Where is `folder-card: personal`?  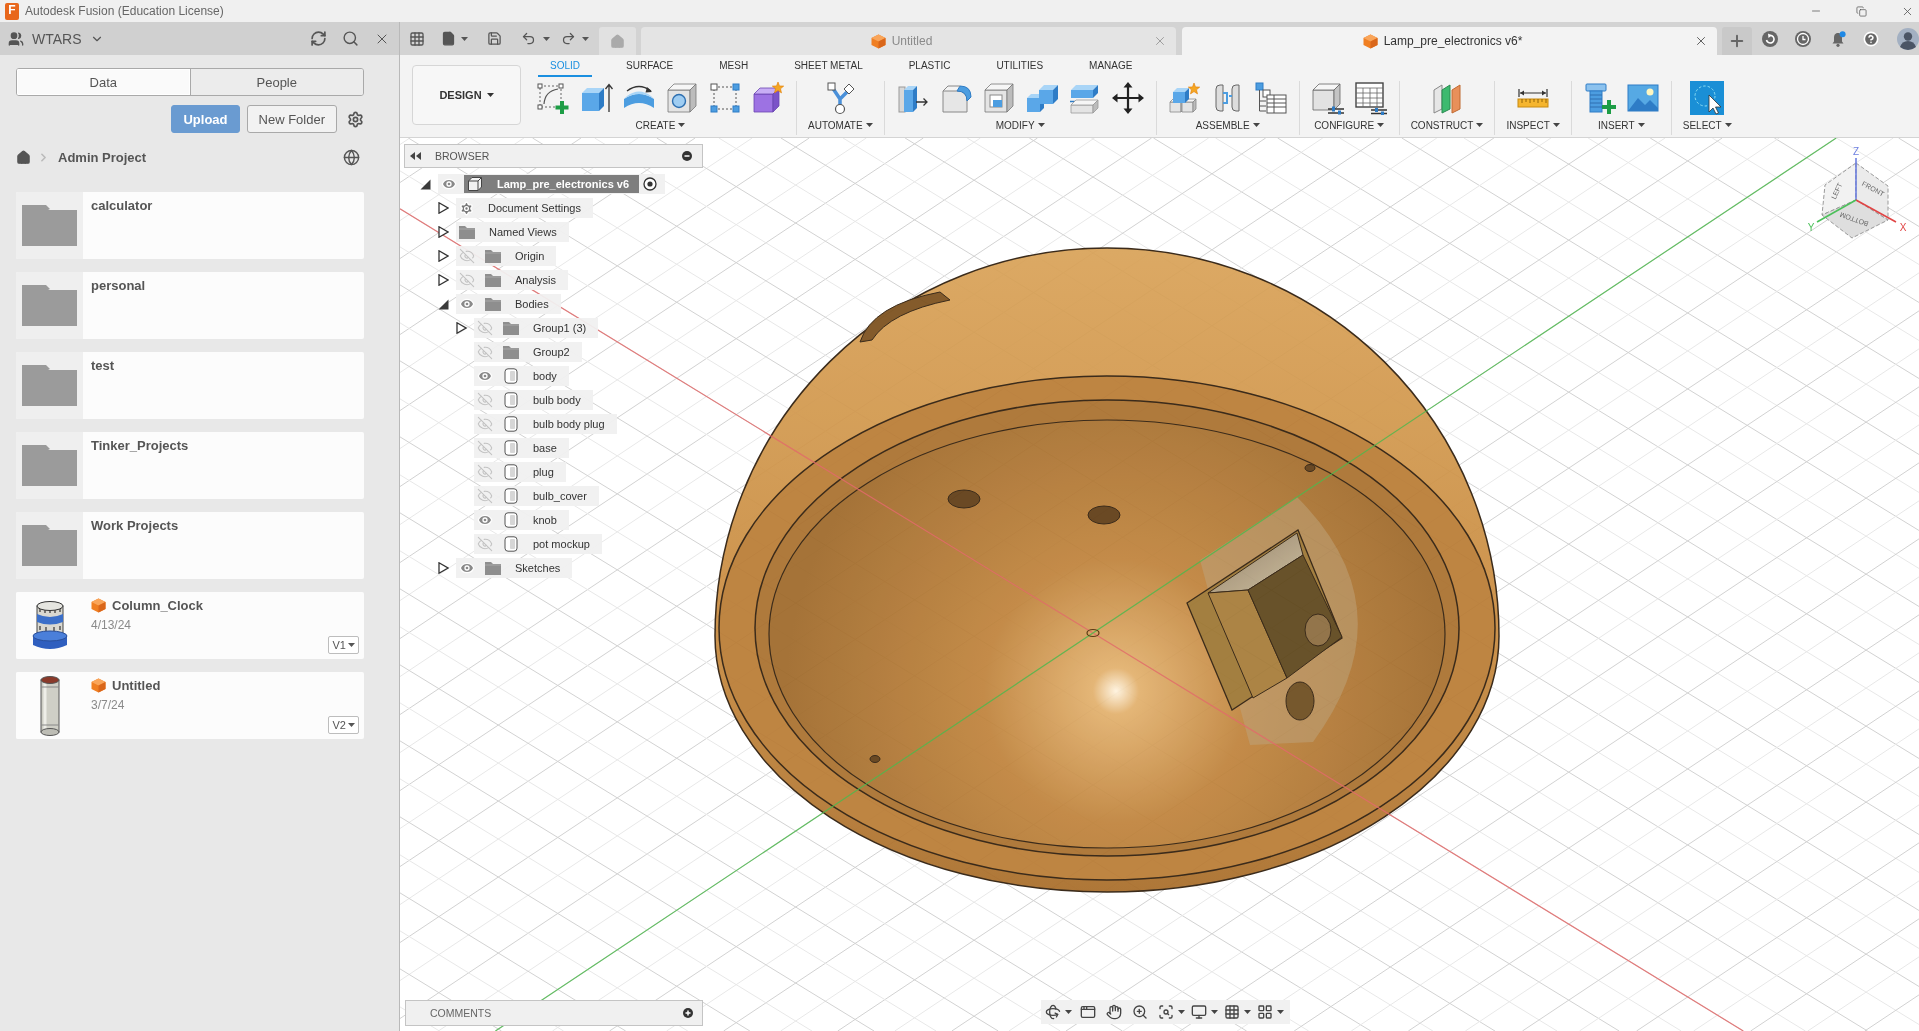 folder-card: personal is located at coordinates (190, 305).